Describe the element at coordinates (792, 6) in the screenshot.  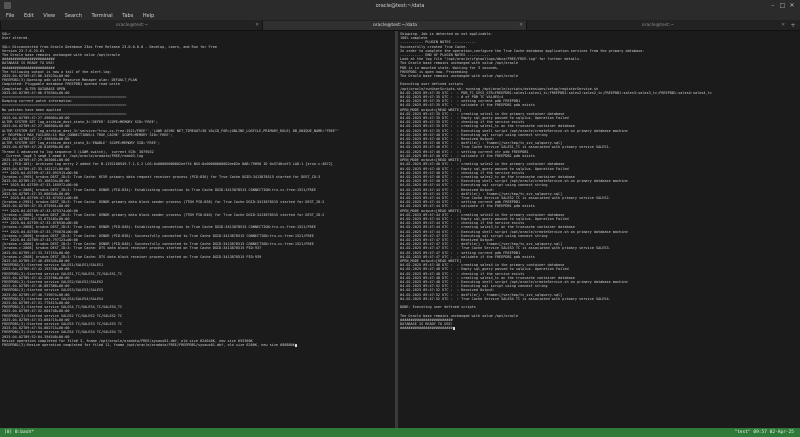
I see `close-icon: ✕` at that location.